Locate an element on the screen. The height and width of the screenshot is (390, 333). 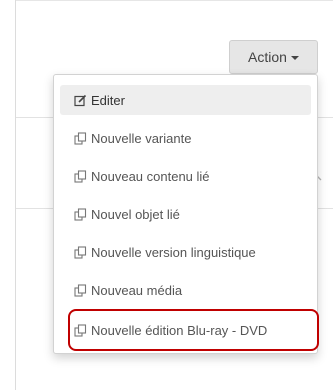
menu-item-nouveau-media: Nouveau média is located at coordinates (185, 290).